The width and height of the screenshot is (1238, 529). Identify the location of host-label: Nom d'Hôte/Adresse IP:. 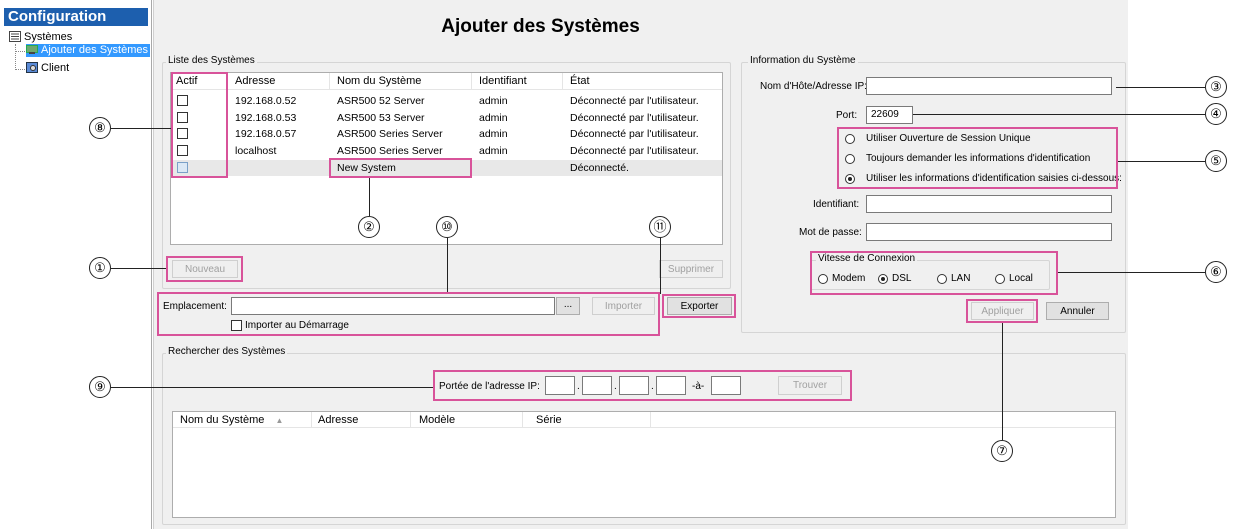
(813, 86).